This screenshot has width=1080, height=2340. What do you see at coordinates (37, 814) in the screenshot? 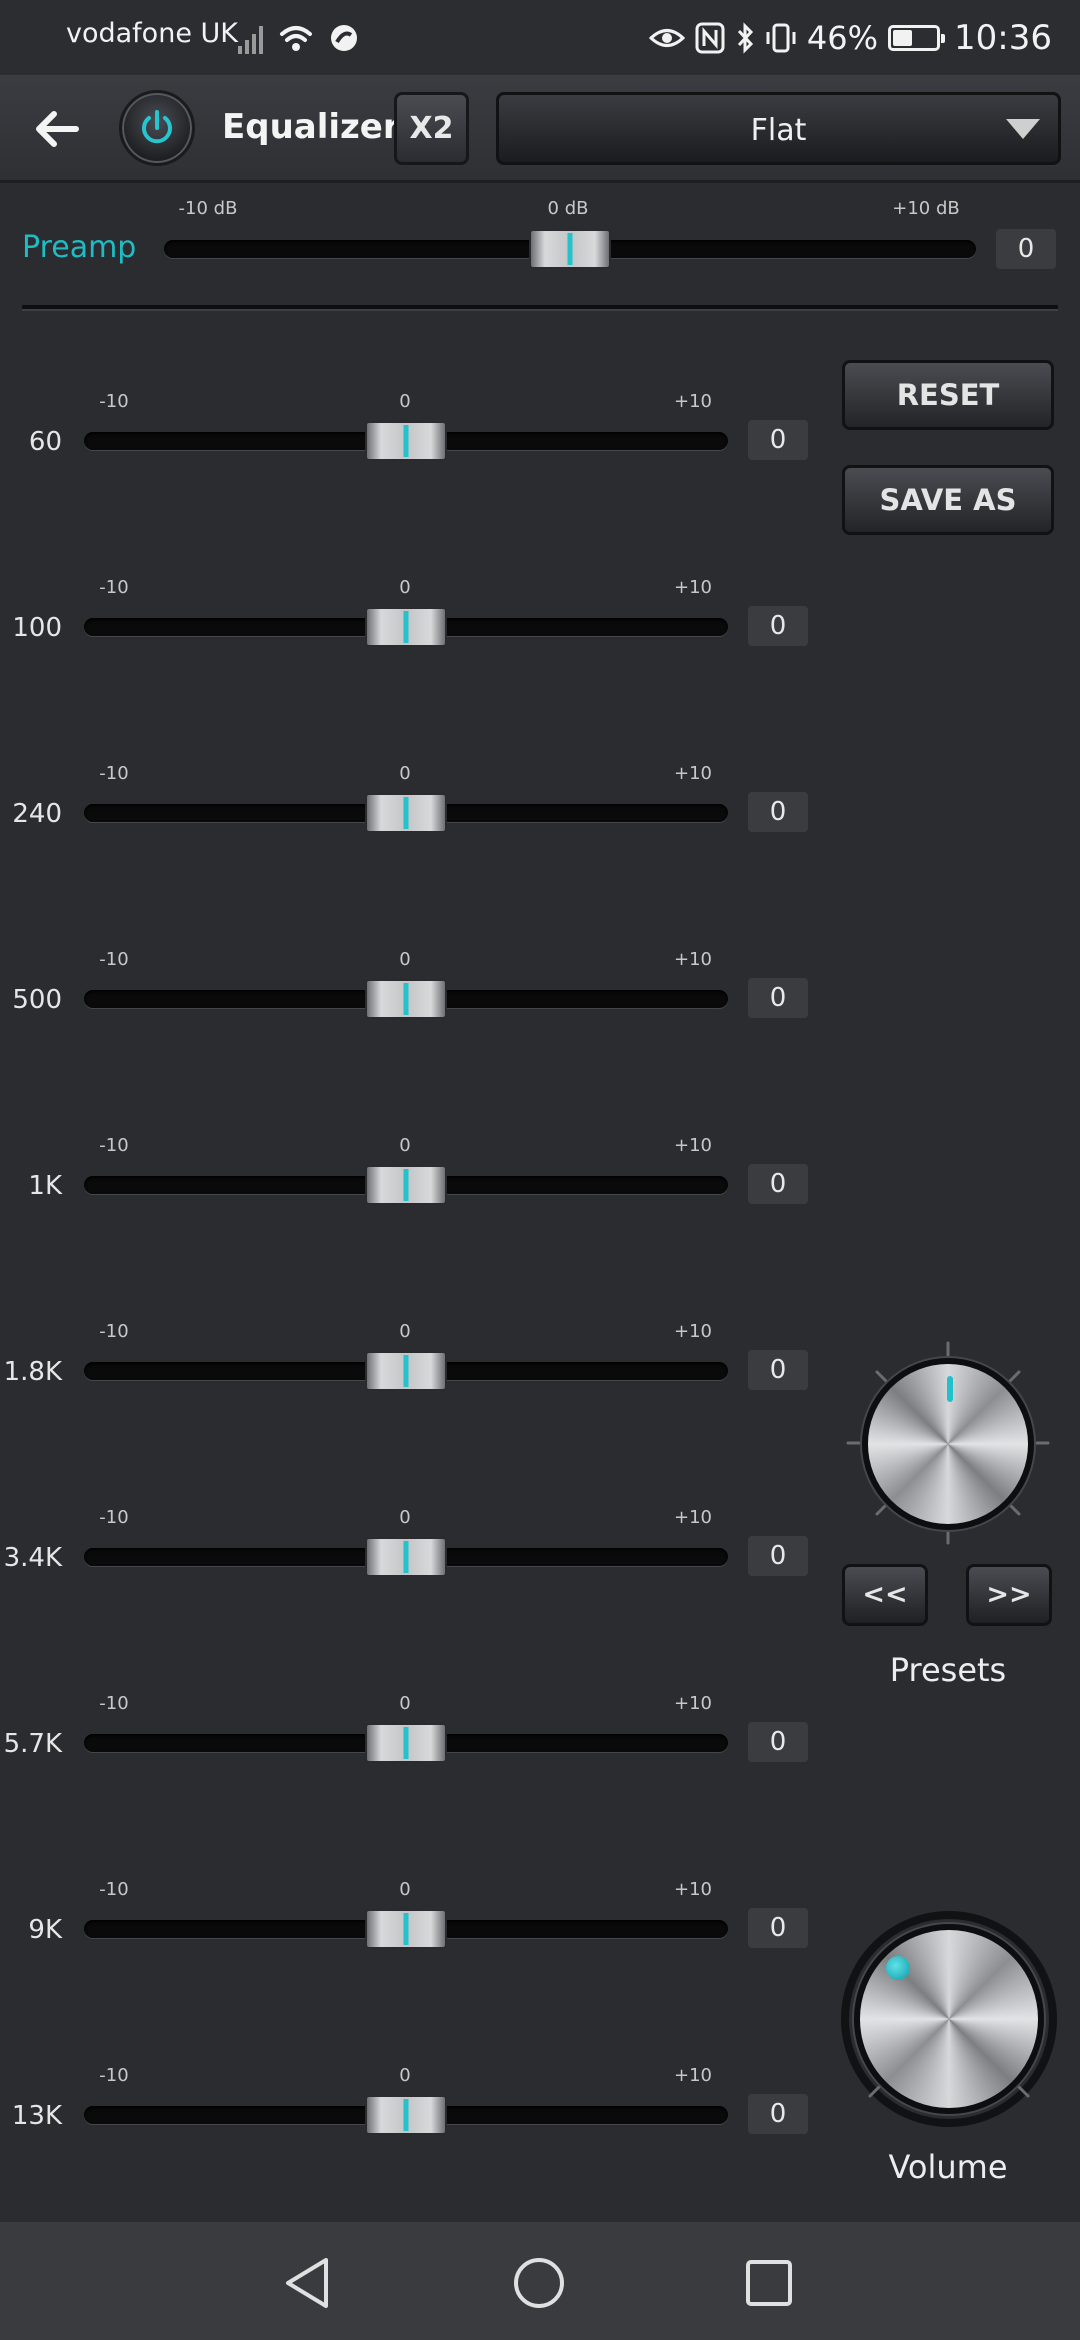
I see `band-freq-label: 240` at bounding box center [37, 814].